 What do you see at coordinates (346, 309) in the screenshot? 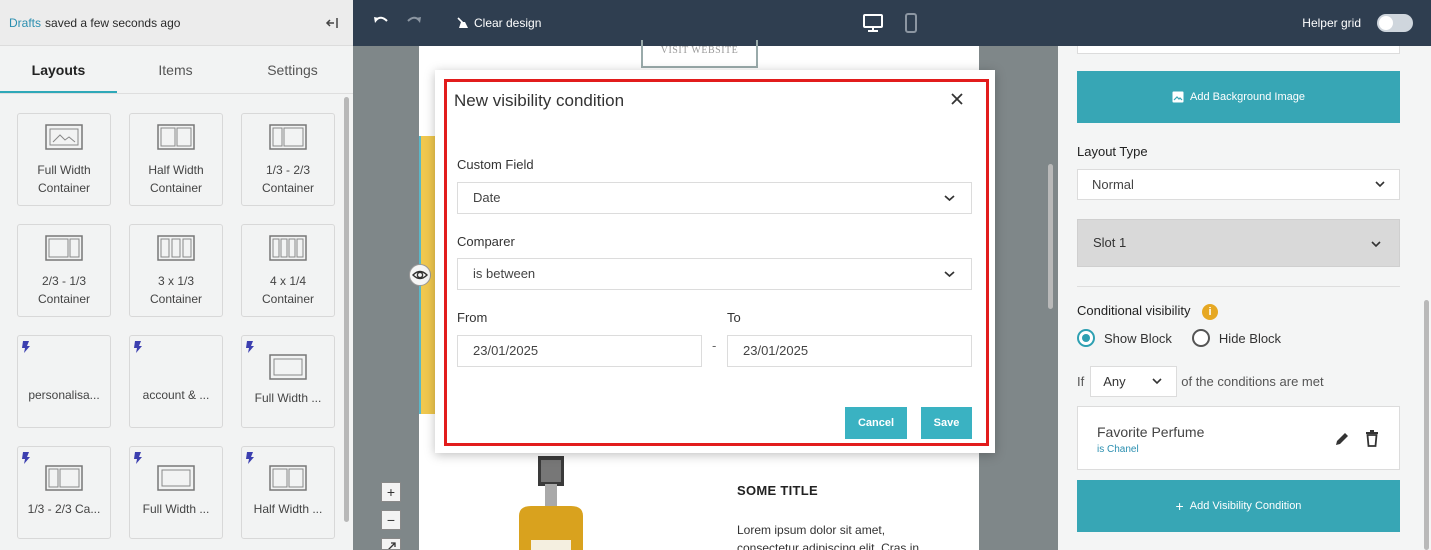
I see `left-panel-scrollbar` at bounding box center [346, 309].